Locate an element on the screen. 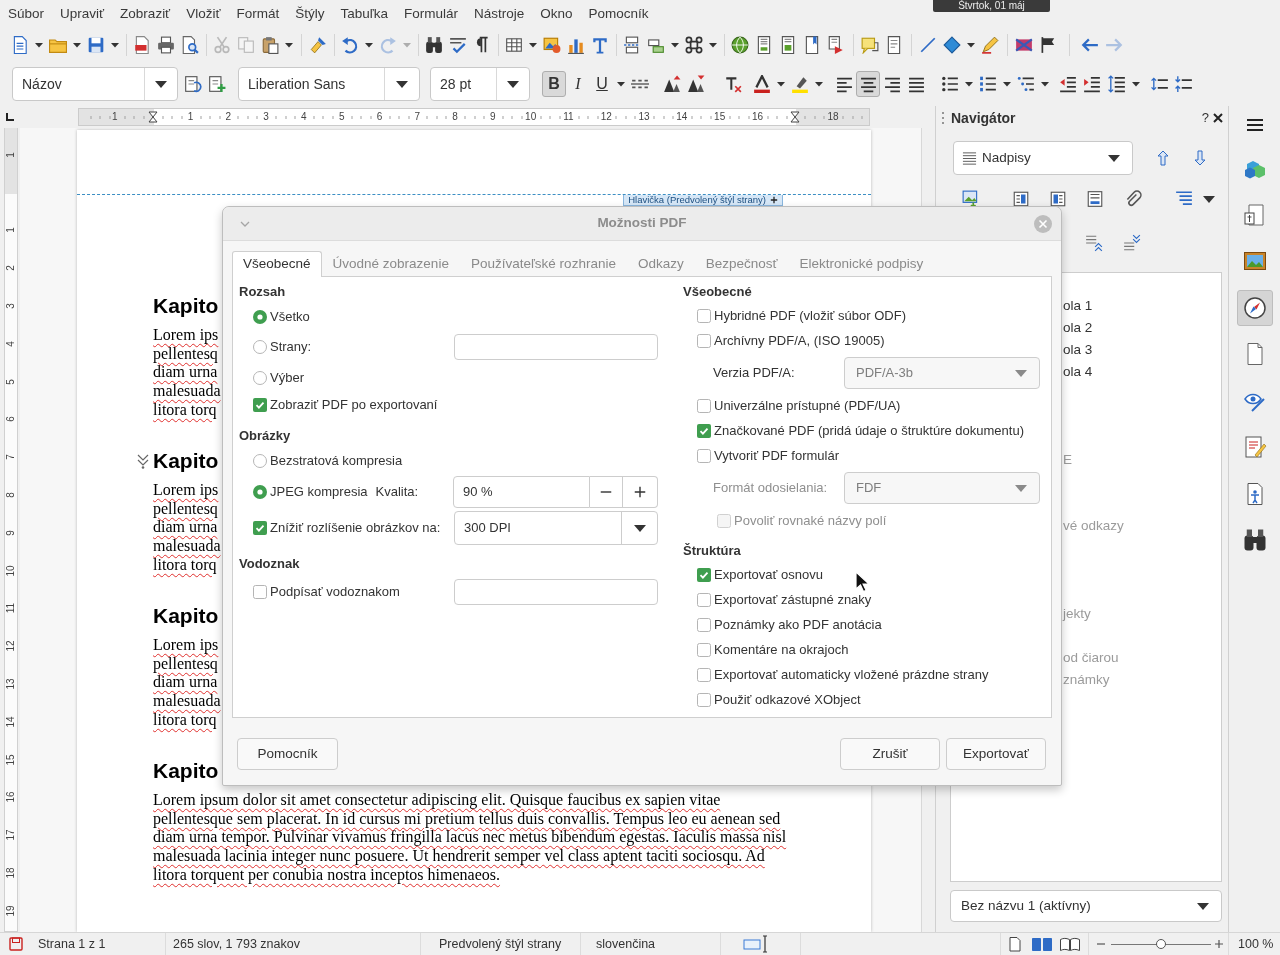  bold-button: B is located at coordinates (554, 84).